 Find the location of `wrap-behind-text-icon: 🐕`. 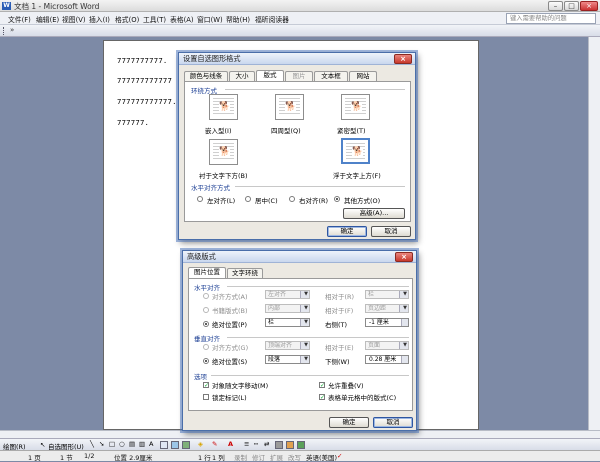

wrap-behind-text-icon: 🐕 is located at coordinates (223, 152).